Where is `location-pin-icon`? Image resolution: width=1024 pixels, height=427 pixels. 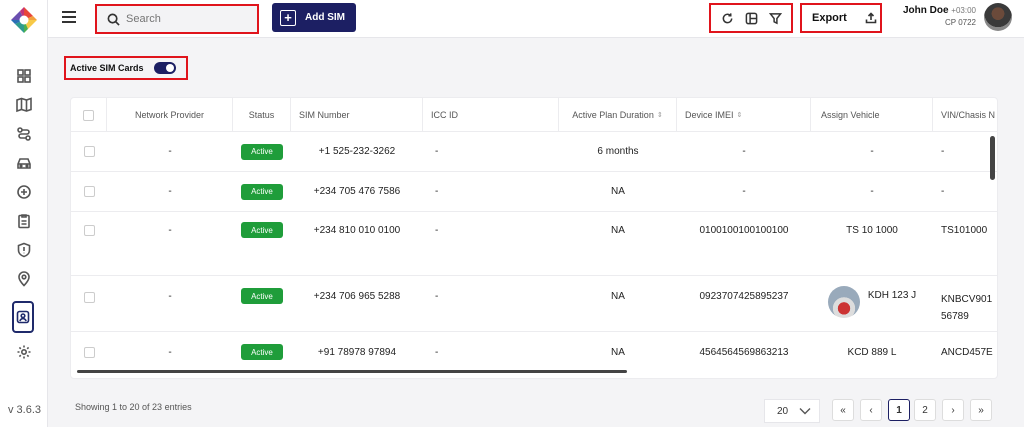 location-pin-icon is located at coordinates (24, 279).